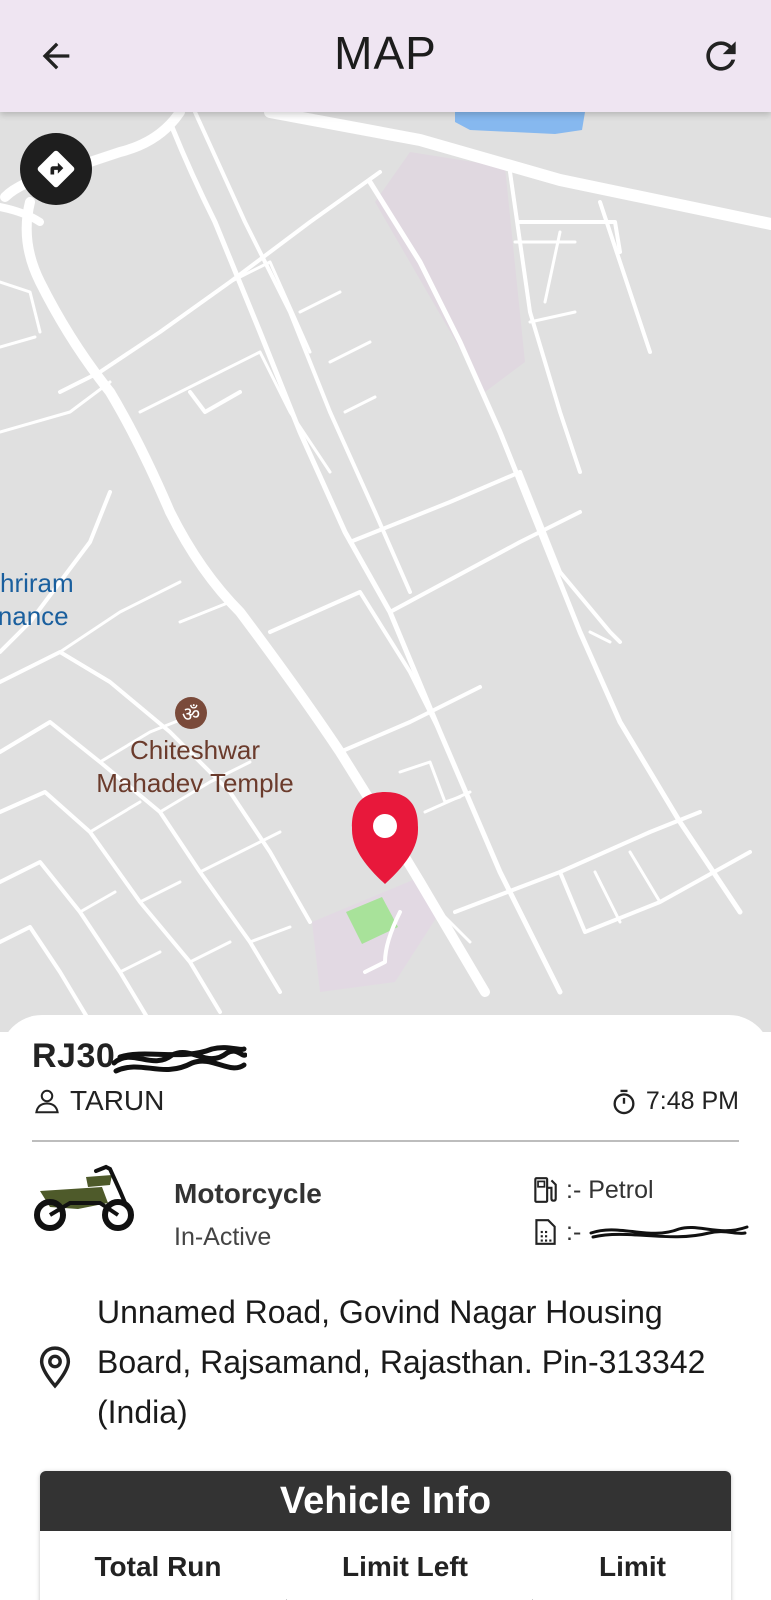  I want to click on motorcycle-icon, so click(84, 1197).